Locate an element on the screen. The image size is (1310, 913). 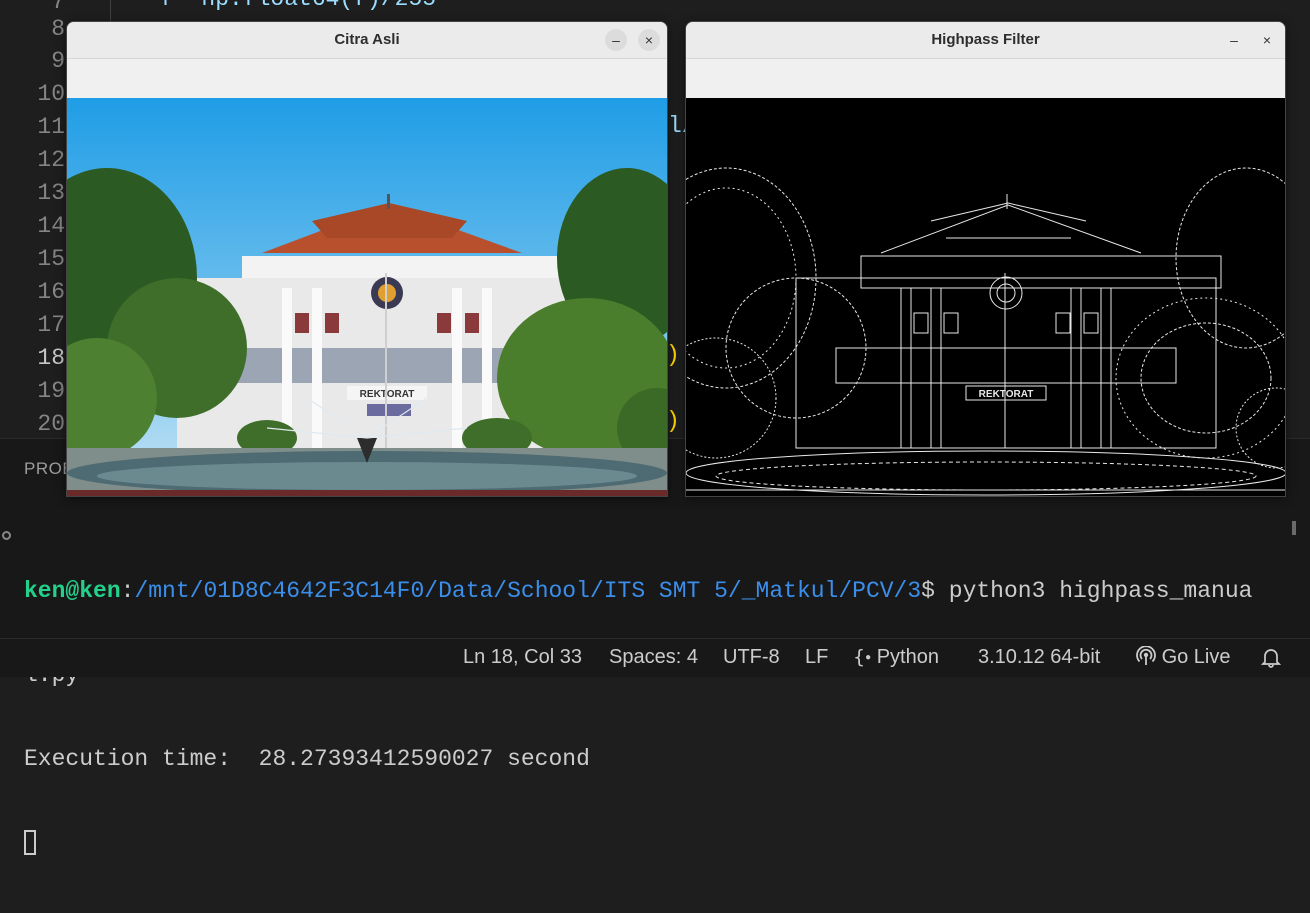
code-line-fragment: f np.float64(f)/255 is located at coordinates (298, 6).